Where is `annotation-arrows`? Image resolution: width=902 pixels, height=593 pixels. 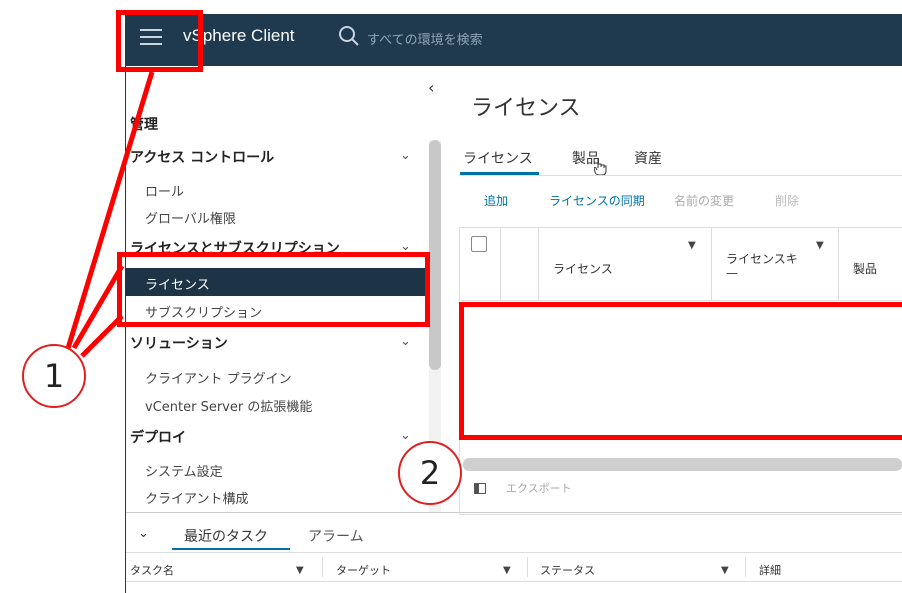
annotation-arrows is located at coordinates (109, 214).